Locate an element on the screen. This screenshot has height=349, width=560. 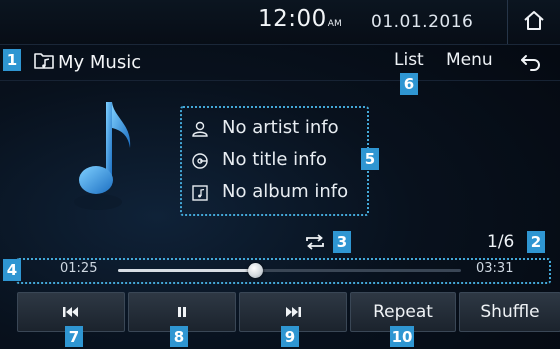
album-art-music-note-icon is located at coordinates (102, 156).